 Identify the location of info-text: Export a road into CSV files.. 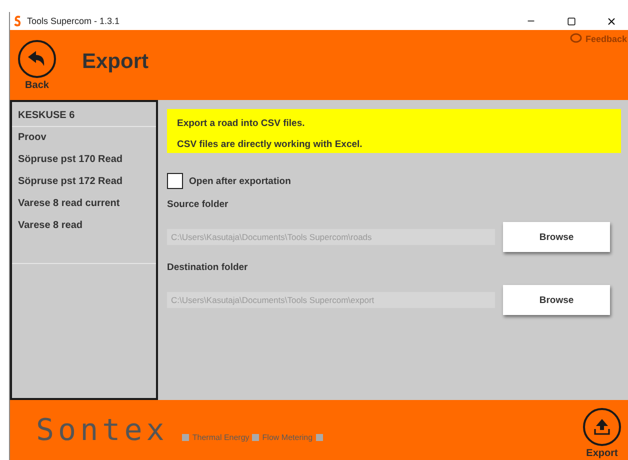
(241, 123).